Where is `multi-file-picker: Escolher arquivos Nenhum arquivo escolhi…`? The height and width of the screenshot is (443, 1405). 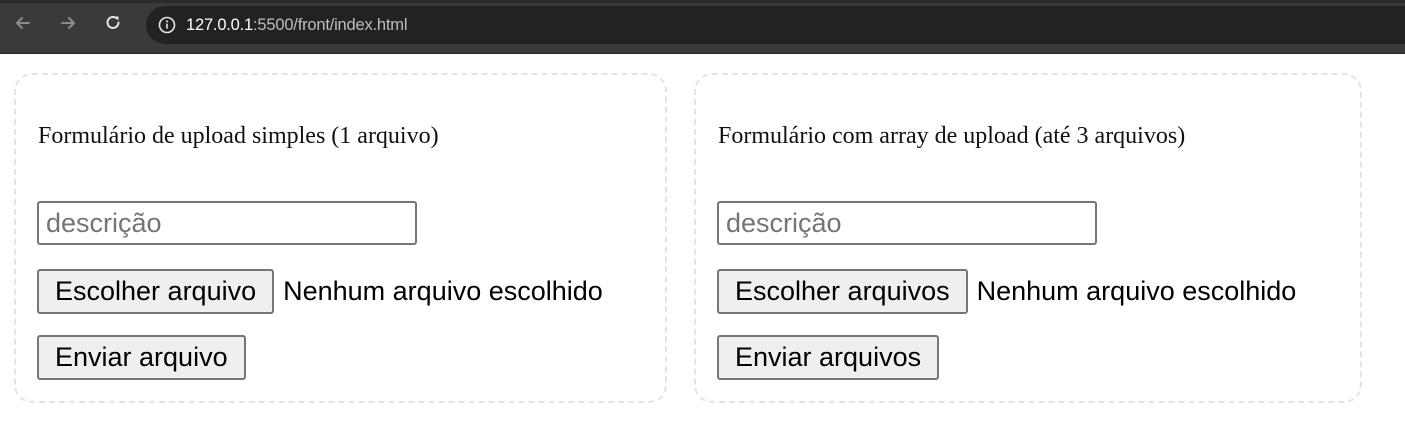 multi-file-picker: Escolher arquivos Nenhum arquivo escolhi… is located at coordinates (1006, 291).